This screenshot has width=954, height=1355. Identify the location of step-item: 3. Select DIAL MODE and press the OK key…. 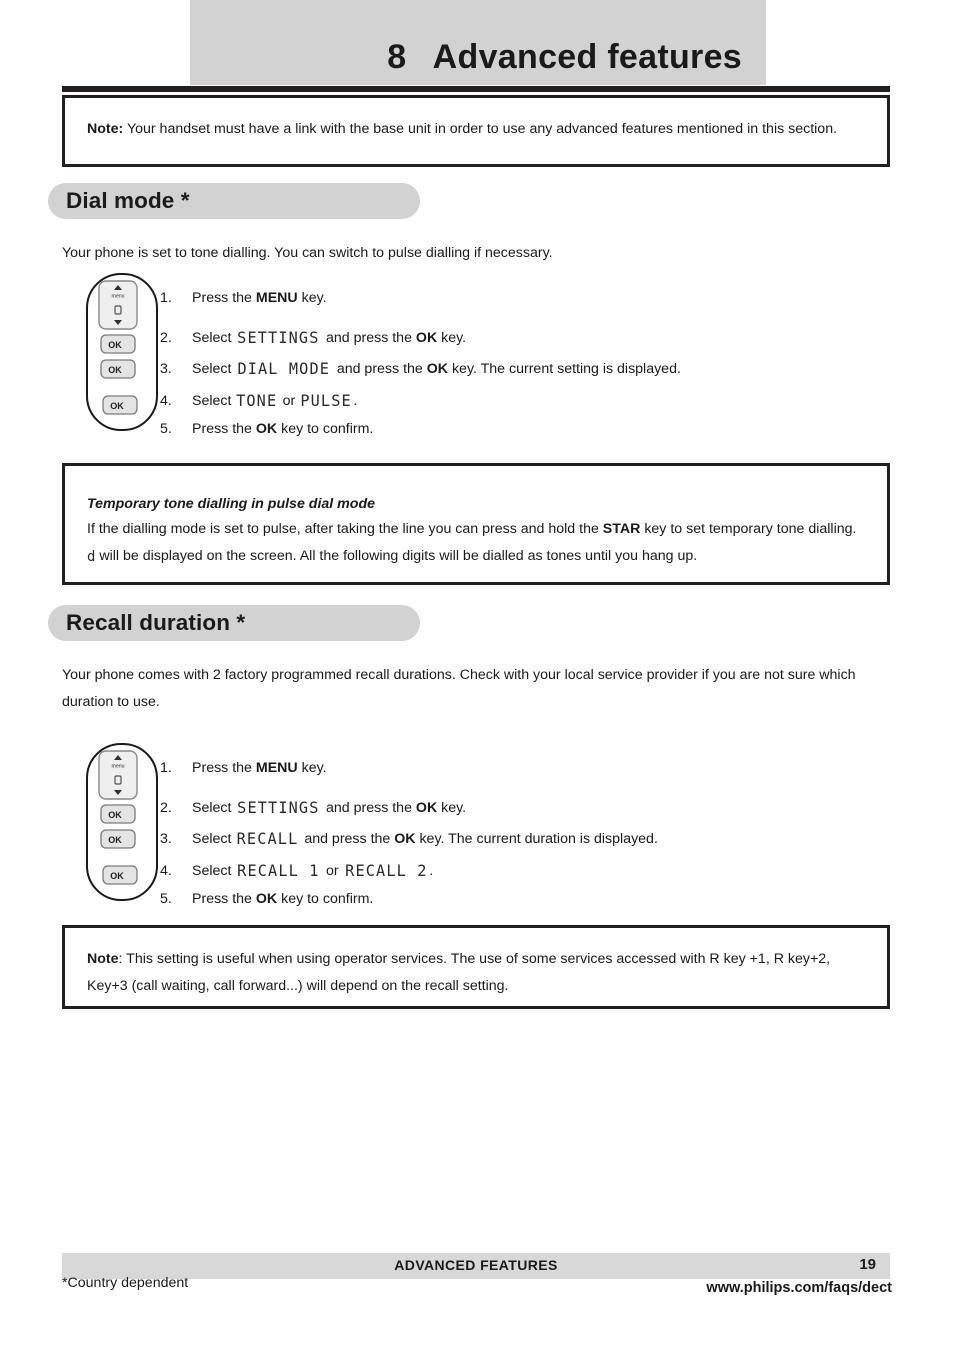
(520, 368).